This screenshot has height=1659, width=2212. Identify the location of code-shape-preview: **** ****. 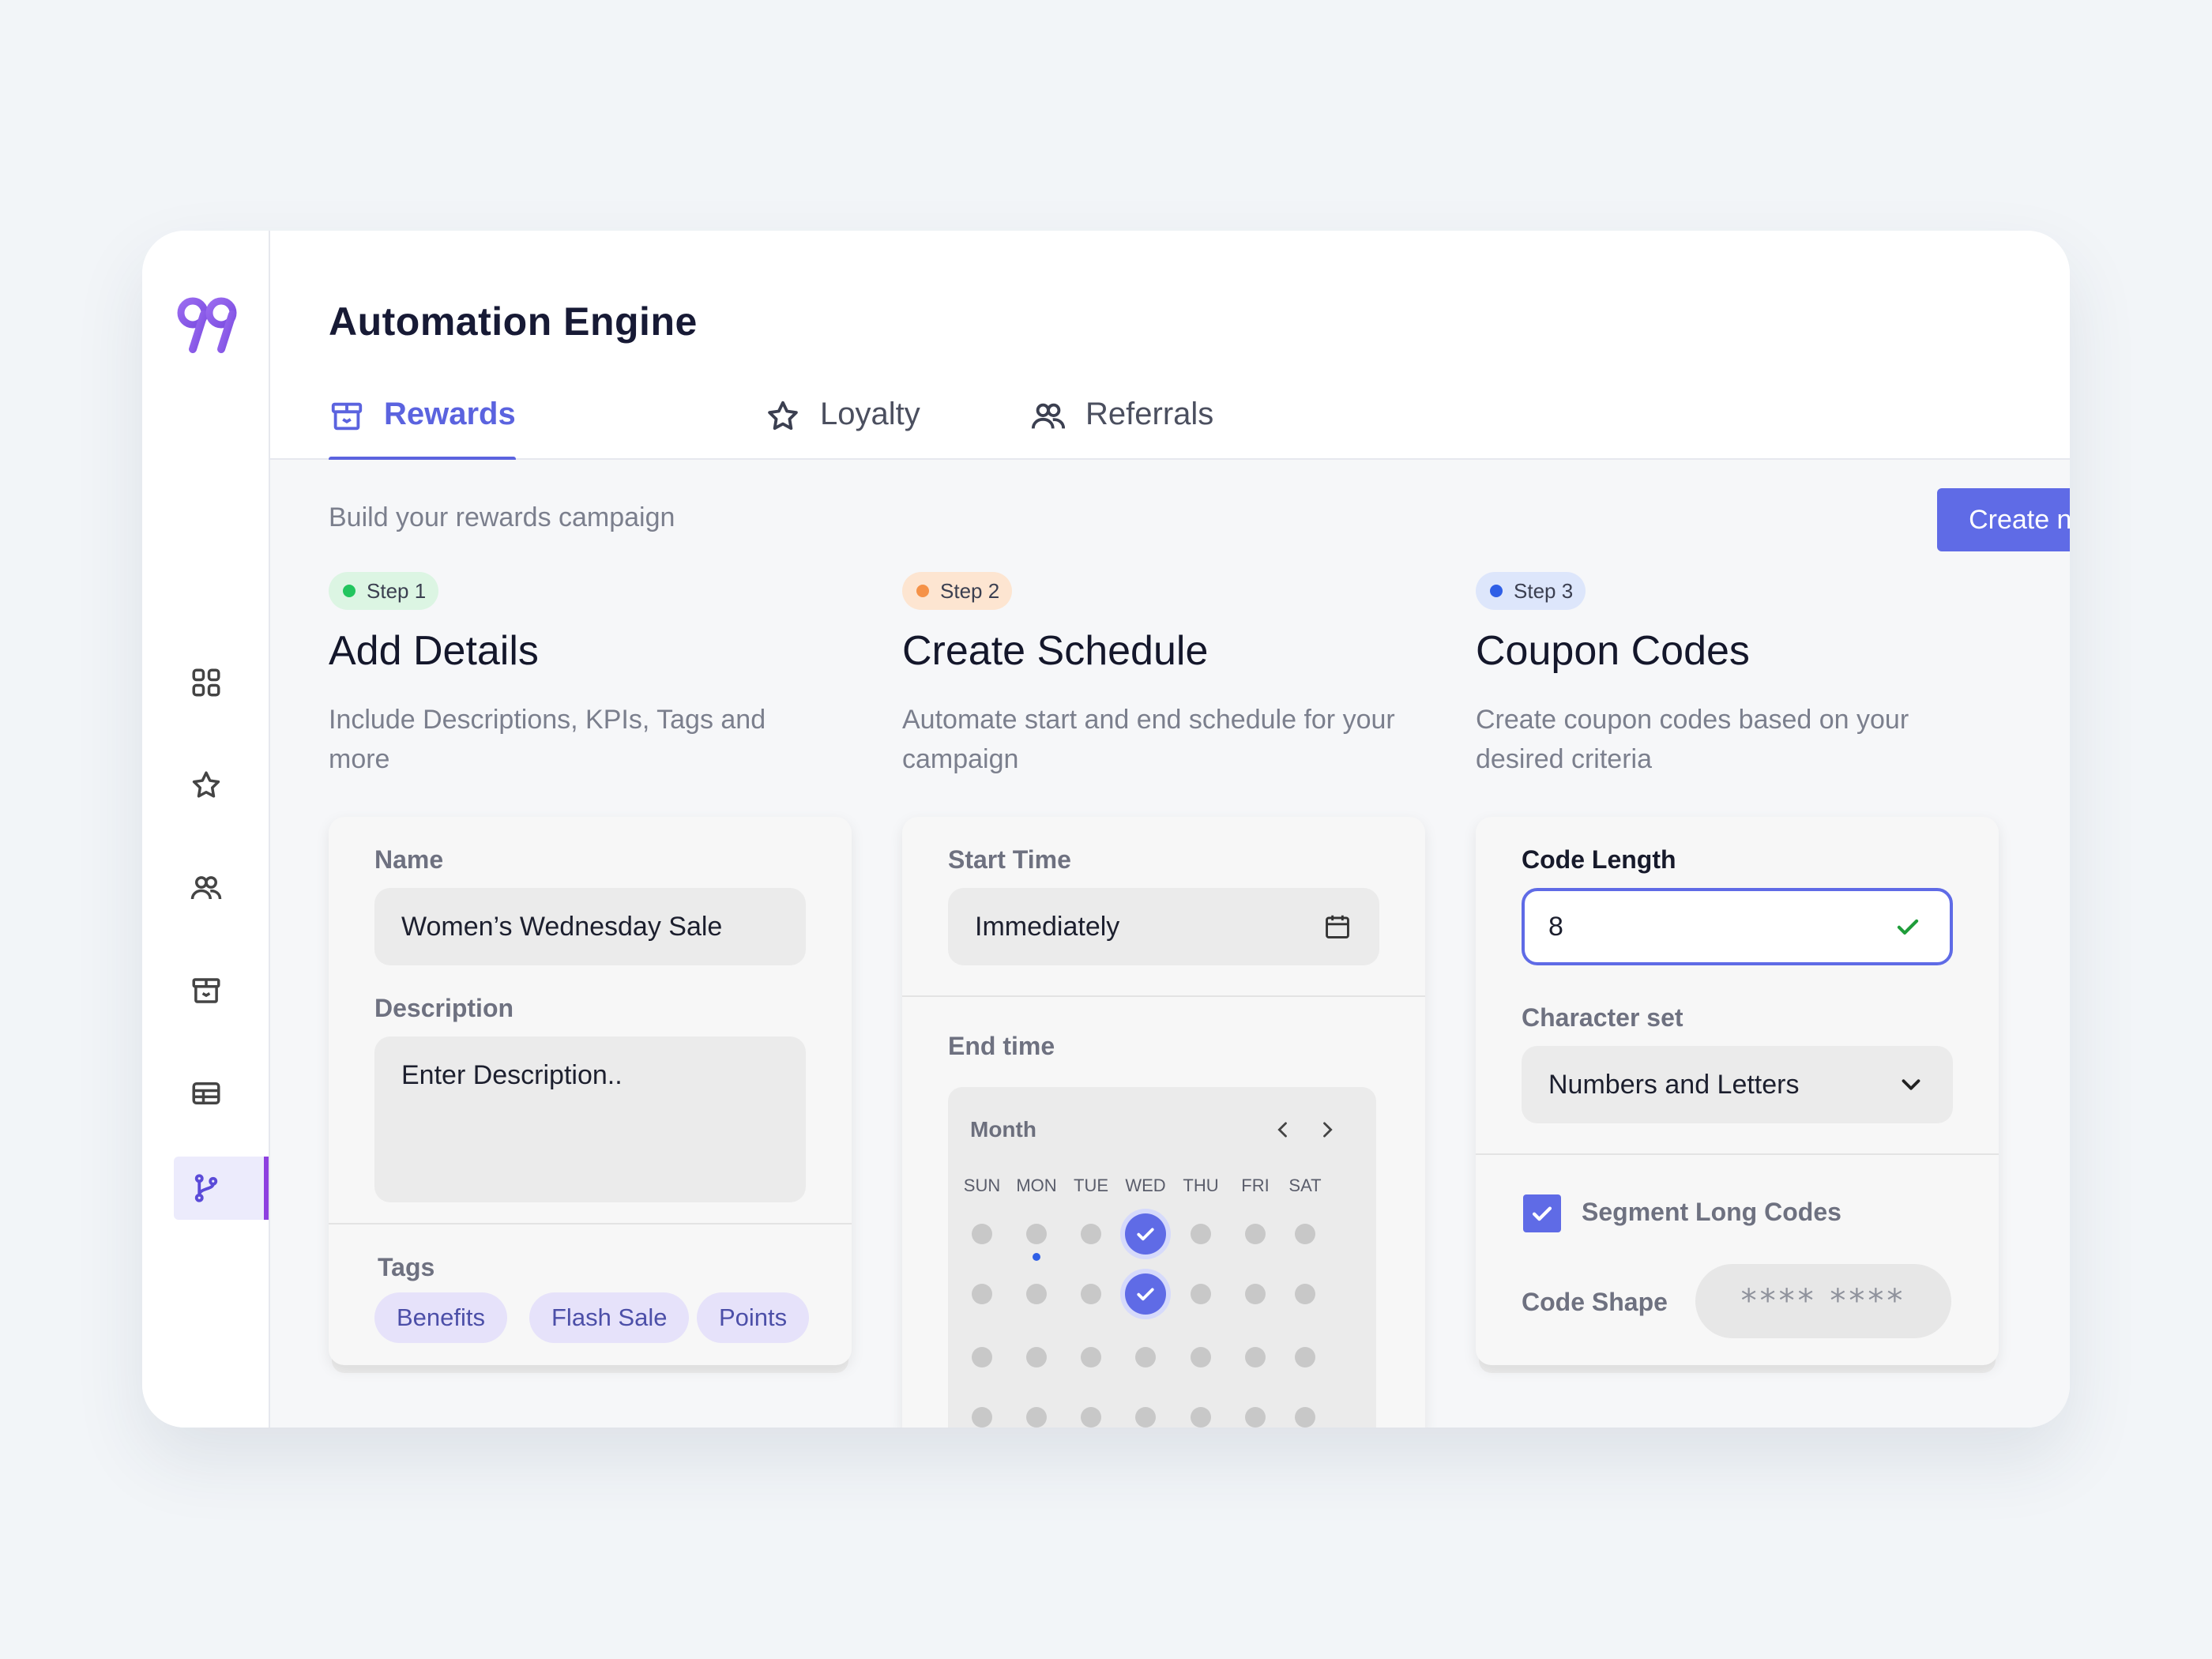
(1823, 1301).